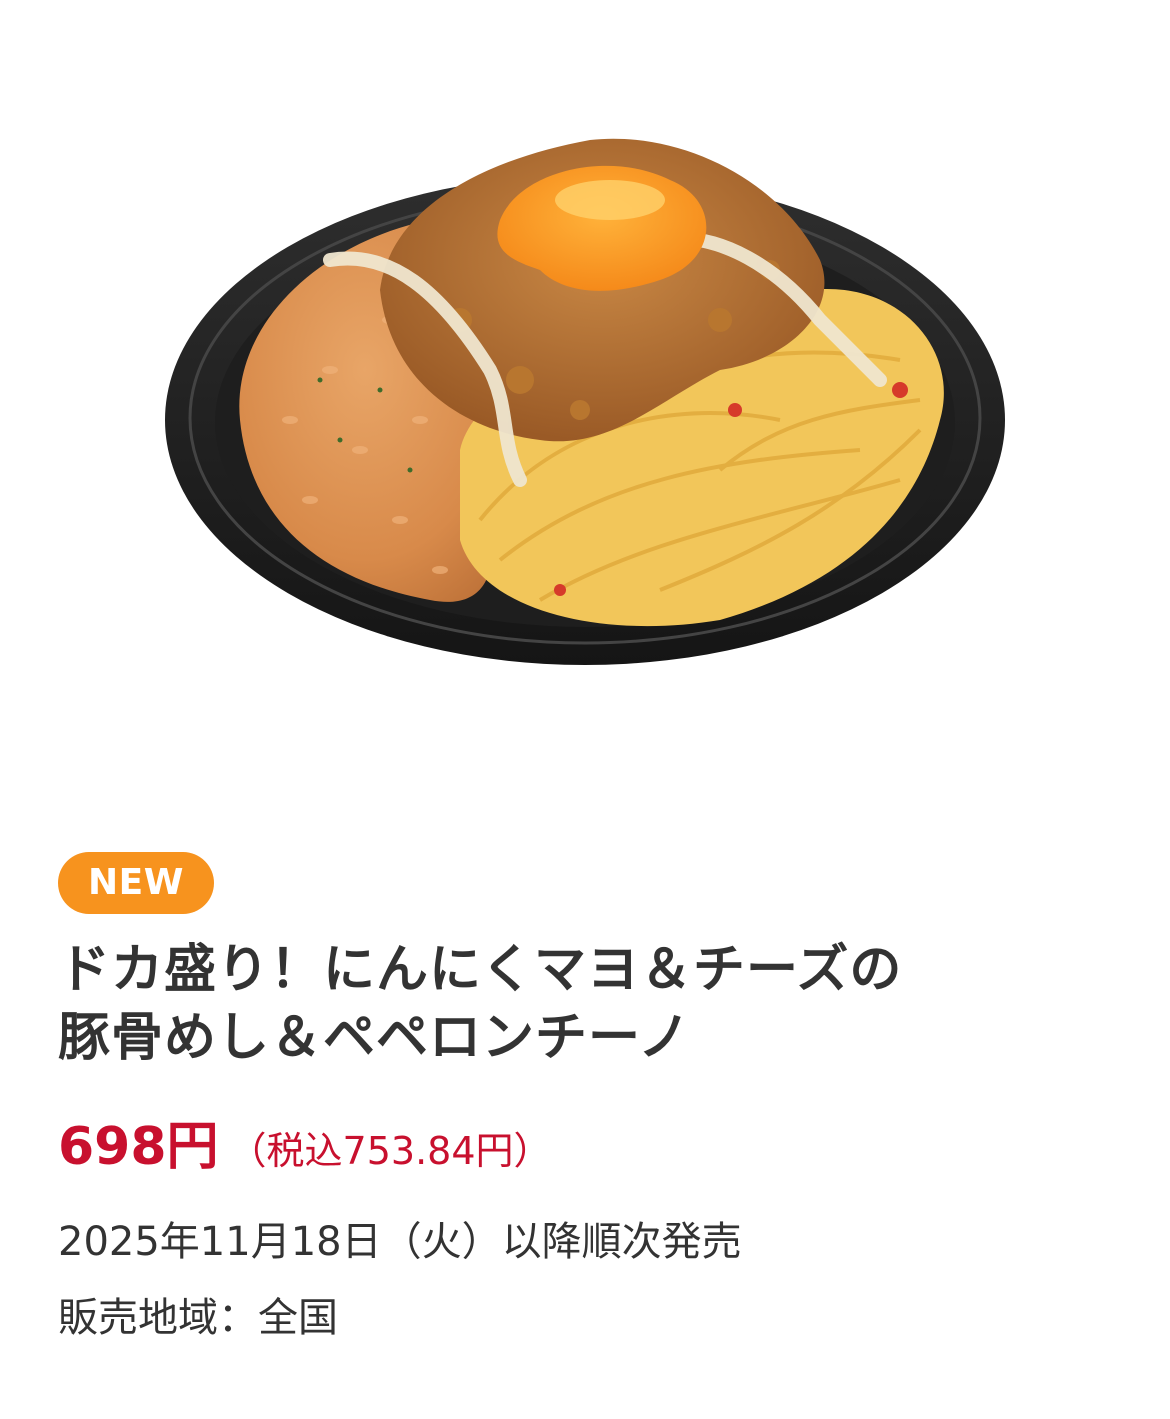  What do you see at coordinates (390, 1151) in the screenshot?
I see `price-with-tax: （税込753.84円）` at bounding box center [390, 1151].